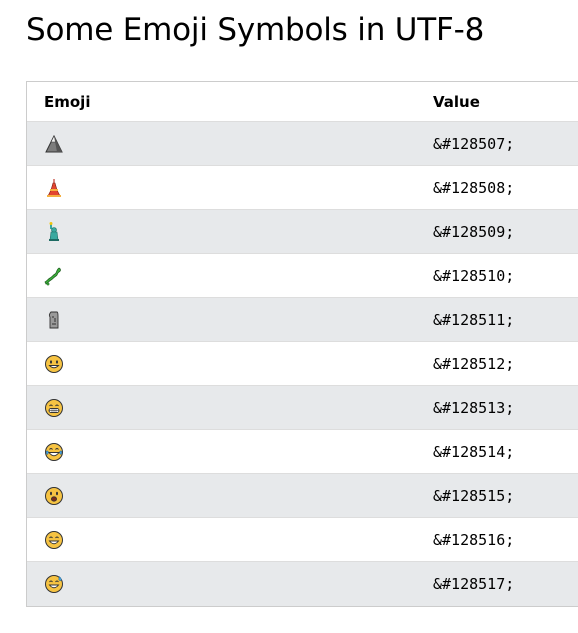 The height and width of the screenshot is (633, 578). Describe the element at coordinates (255, 30) in the screenshot. I see `page-title: Some Emoji Symbols in UTF-8` at that location.